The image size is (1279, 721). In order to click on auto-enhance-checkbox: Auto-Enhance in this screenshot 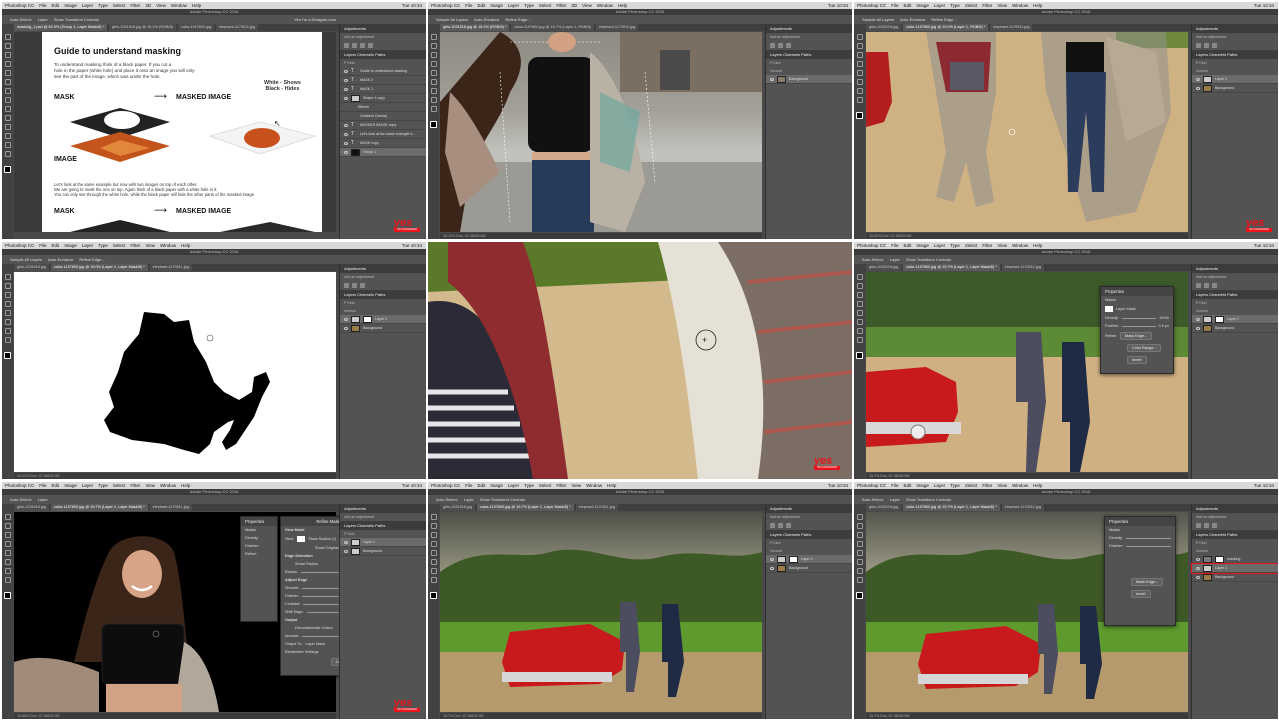, I will do `click(486, 19)`.